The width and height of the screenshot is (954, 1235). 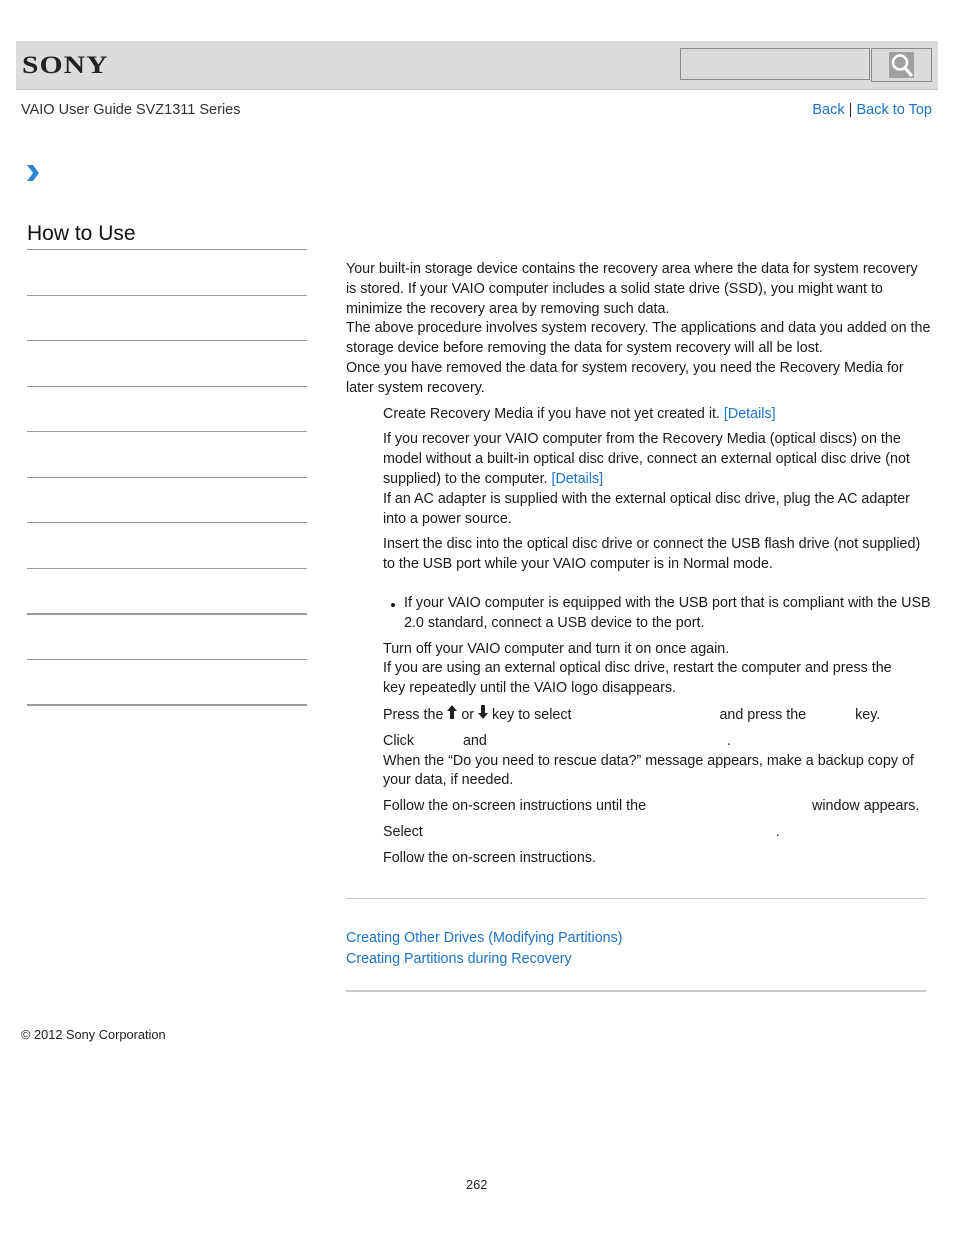 What do you see at coordinates (489, 857) in the screenshot?
I see `step-9: Follow the on-screen instructions.` at bounding box center [489, 857].